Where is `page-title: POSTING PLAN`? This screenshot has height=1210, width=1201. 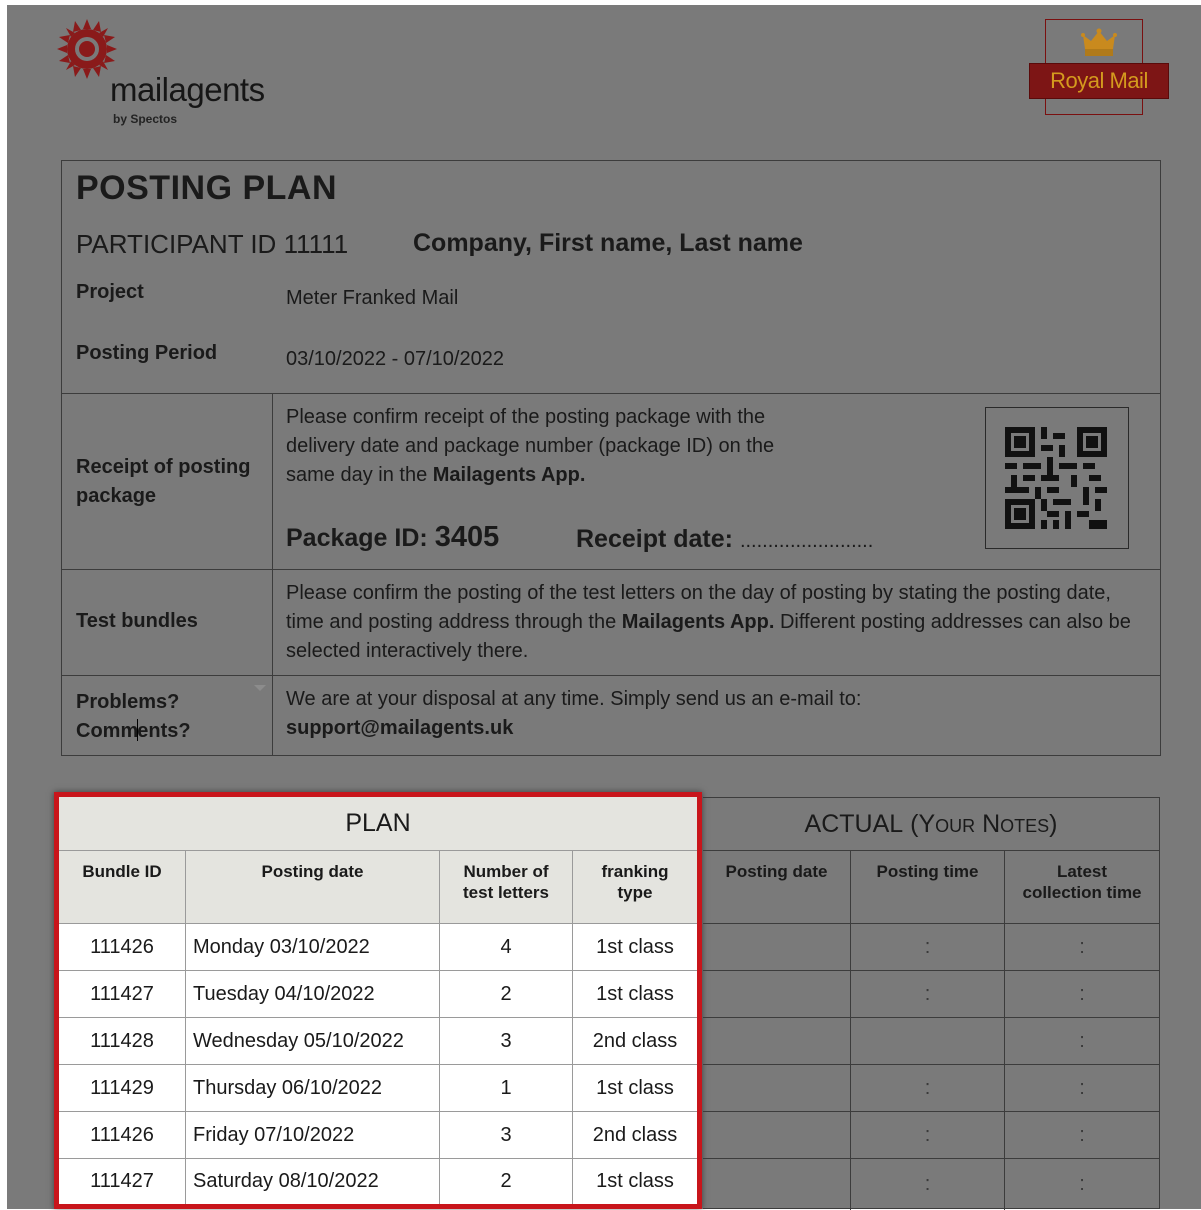 page-title: POSTING PLAN is located at coordinates (207, 188).